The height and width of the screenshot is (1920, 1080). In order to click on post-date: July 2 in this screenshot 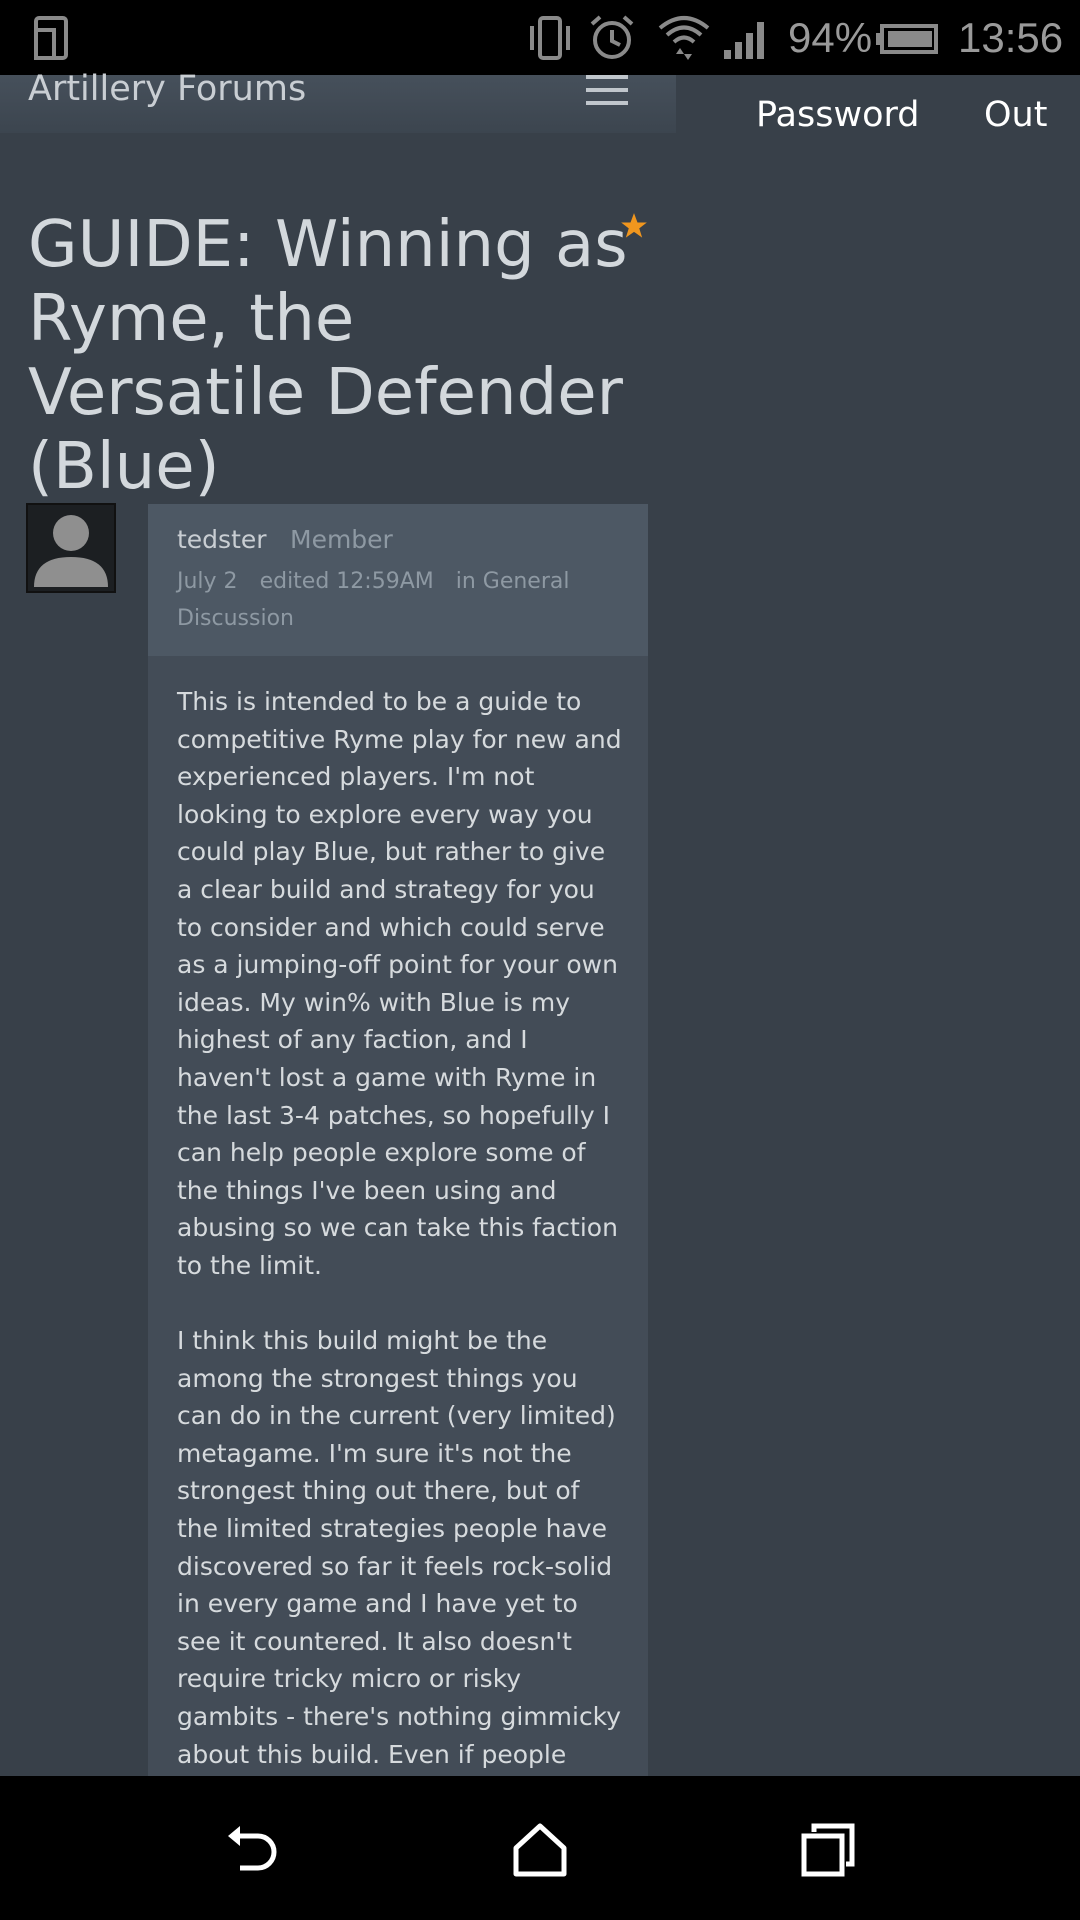, I will do `click(207, 581)`.